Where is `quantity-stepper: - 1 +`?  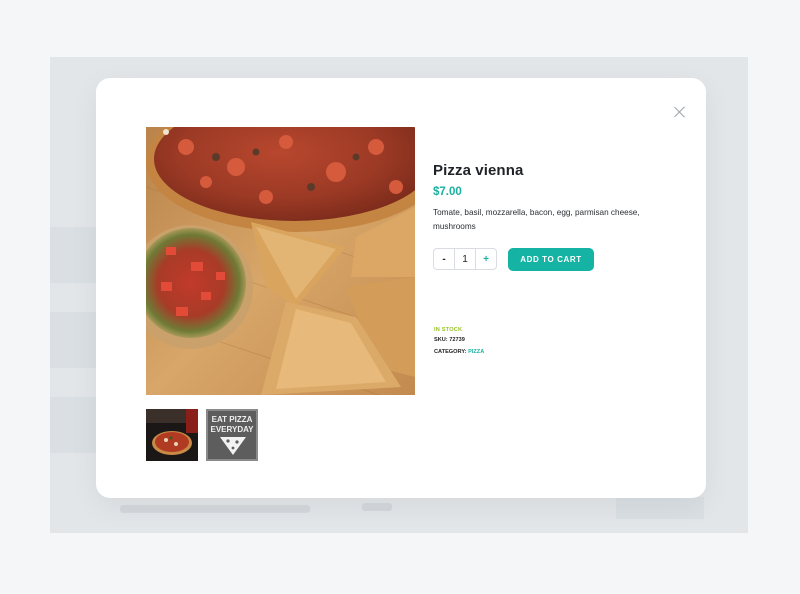 quantity-stepper: - 1 + is located at coordinates (465, 259).